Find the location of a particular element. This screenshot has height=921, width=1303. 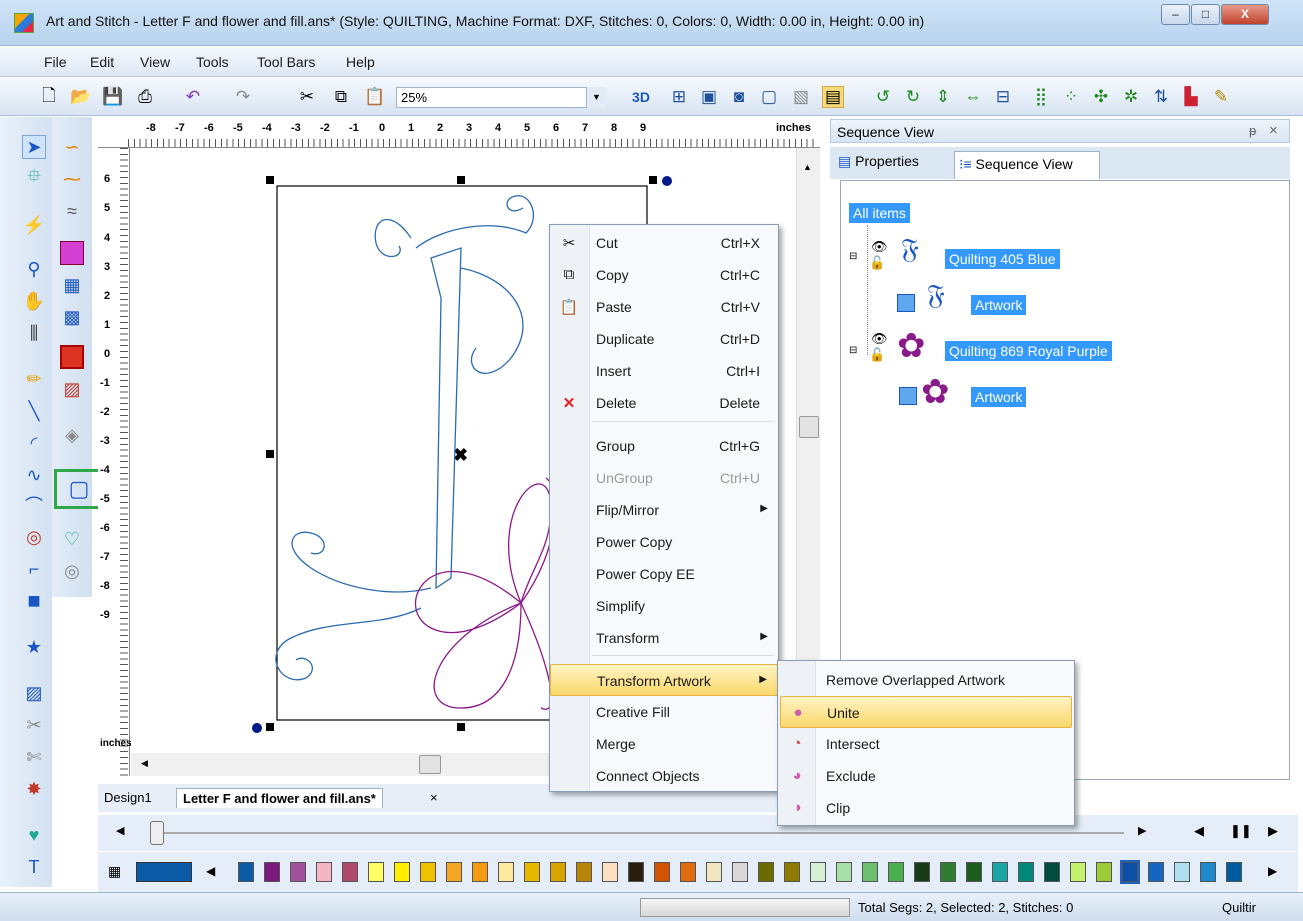

new-icon: 🗋 is located at coordinates (49, 97).